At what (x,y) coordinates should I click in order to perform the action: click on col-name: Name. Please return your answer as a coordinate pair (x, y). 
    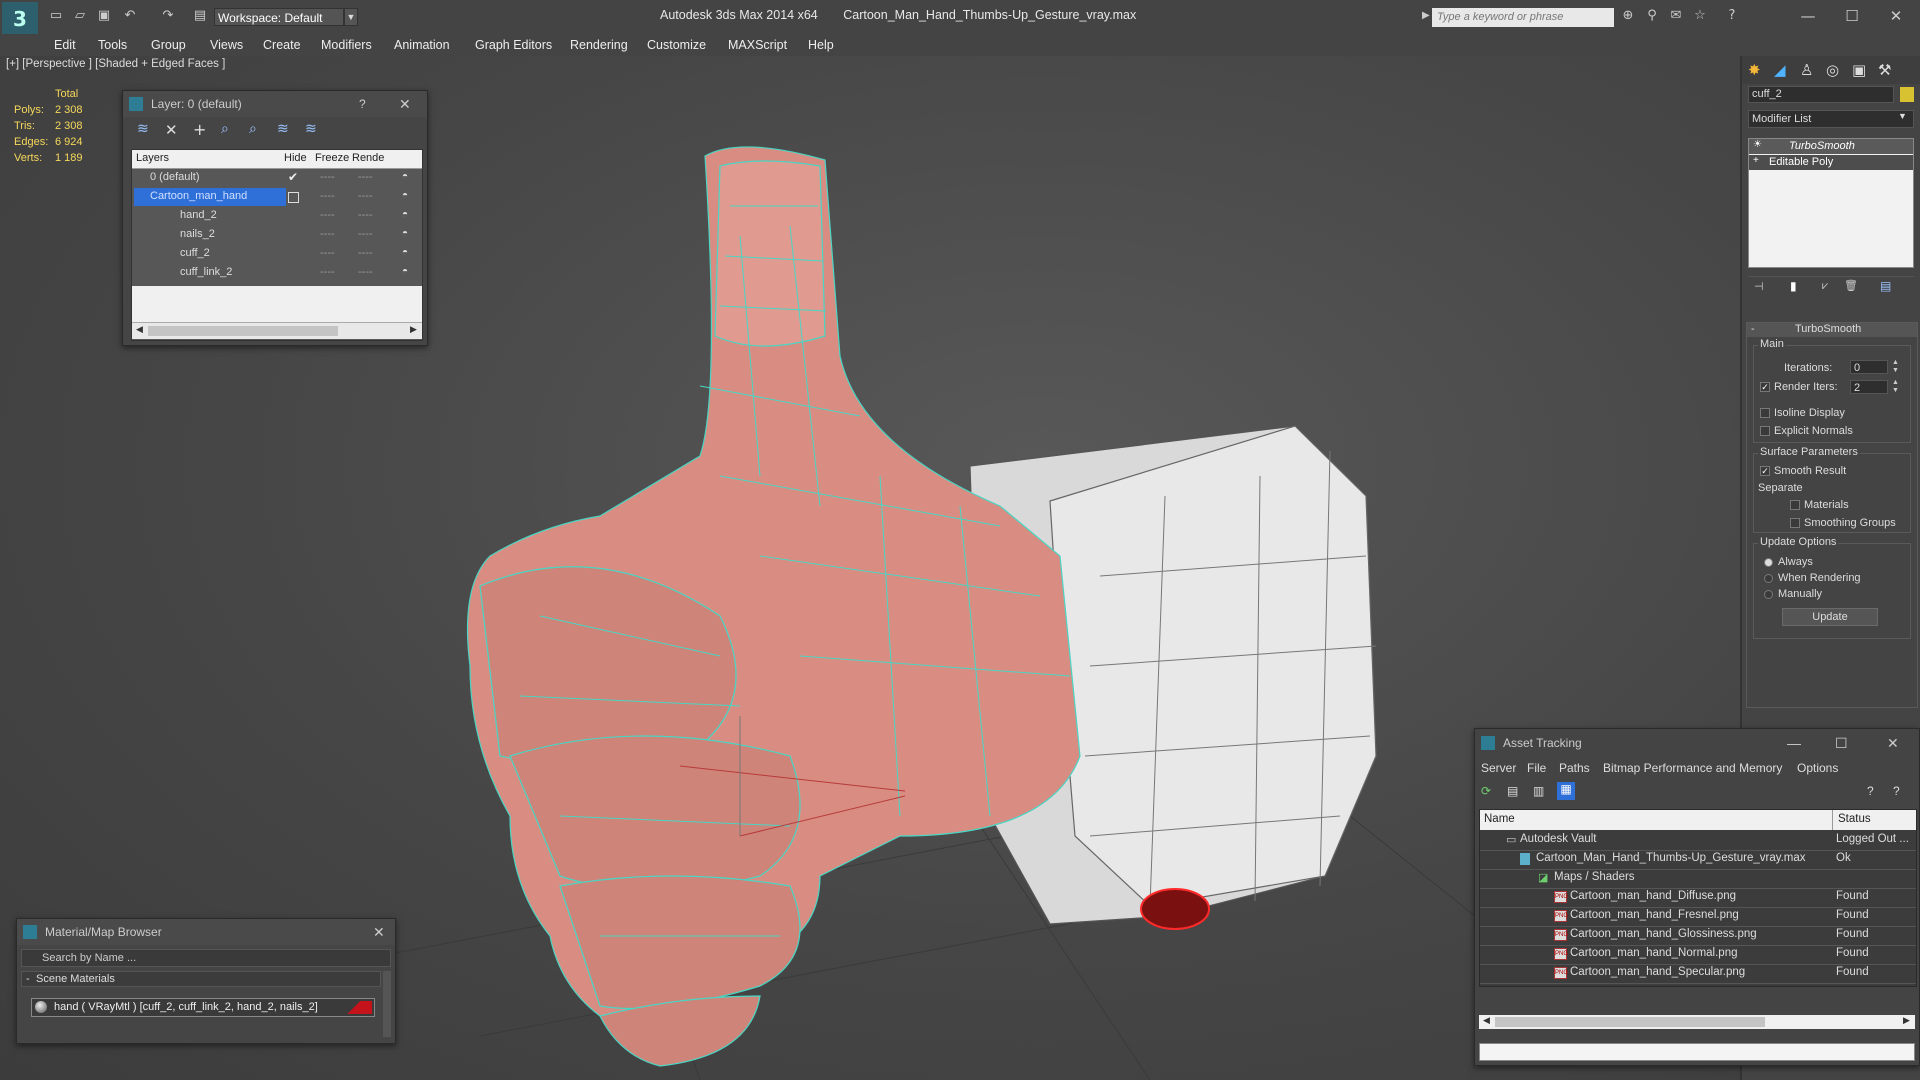
    Looking at the image, I should click on (1499, 819).